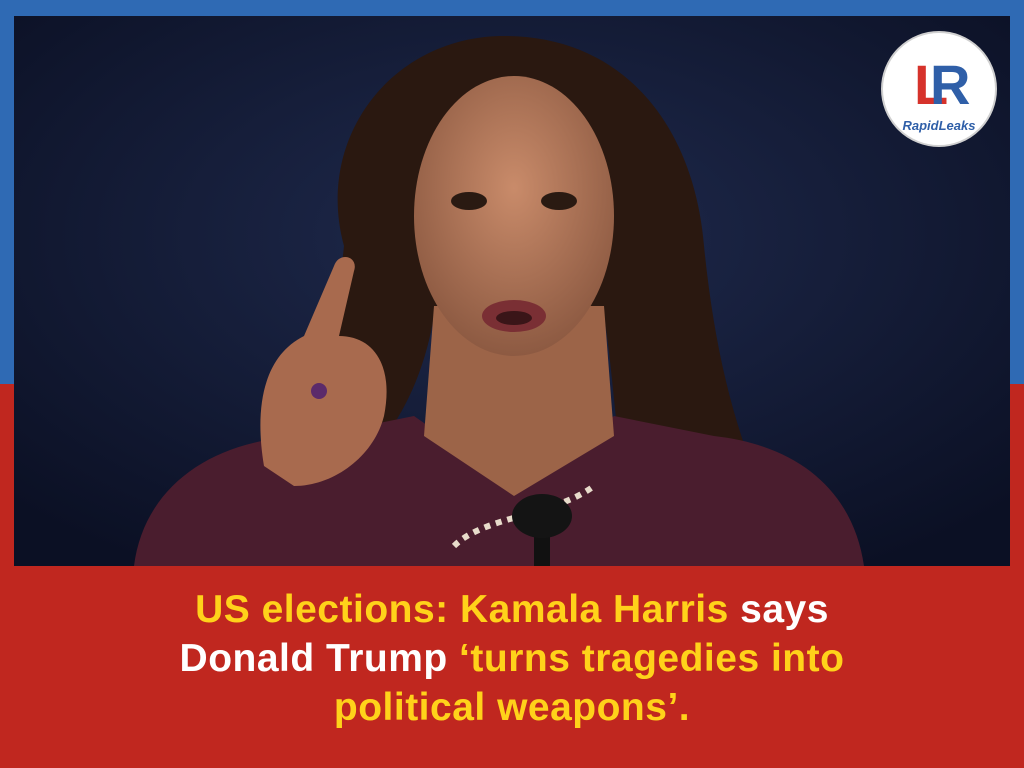 This screenshot has width=1024, height=768. I want to click on headline-plain: Donald Trump, so click(313, 658).